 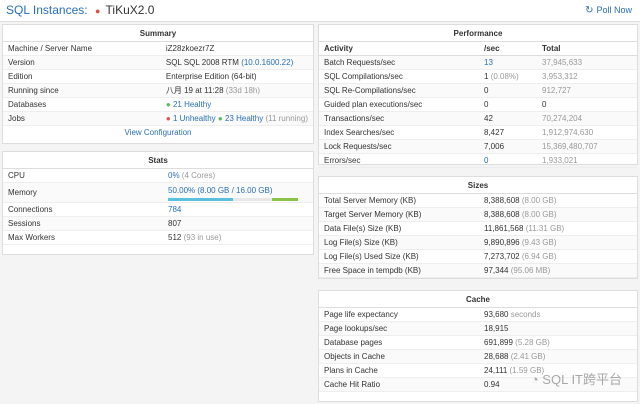 What do you see at coordinates (539, 242) in the screenshot?
I see `size-unit: (9.43 GB)` at bounding box center [539, 242].